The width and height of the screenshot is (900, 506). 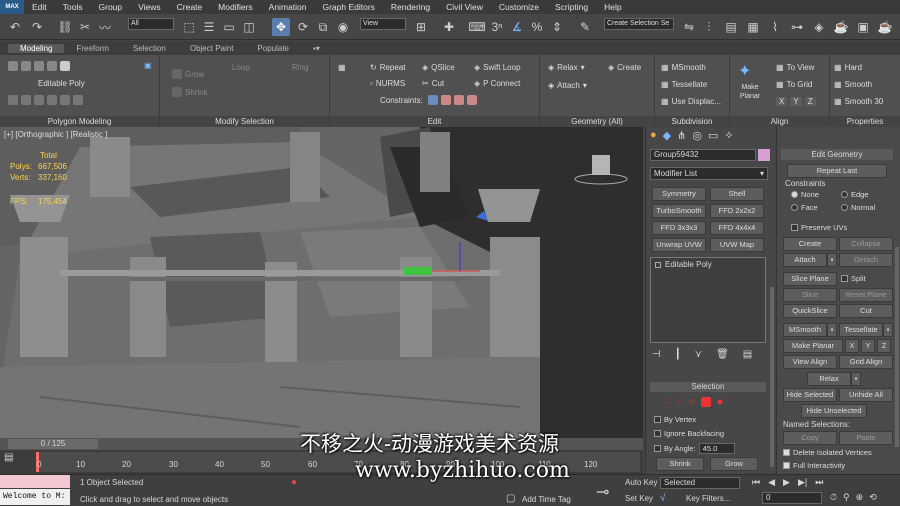 What do you see at coordinates (235, 7) in the screenshot?
I see `menu-modifiers: Modifiers` at bounding box center [235, 7].